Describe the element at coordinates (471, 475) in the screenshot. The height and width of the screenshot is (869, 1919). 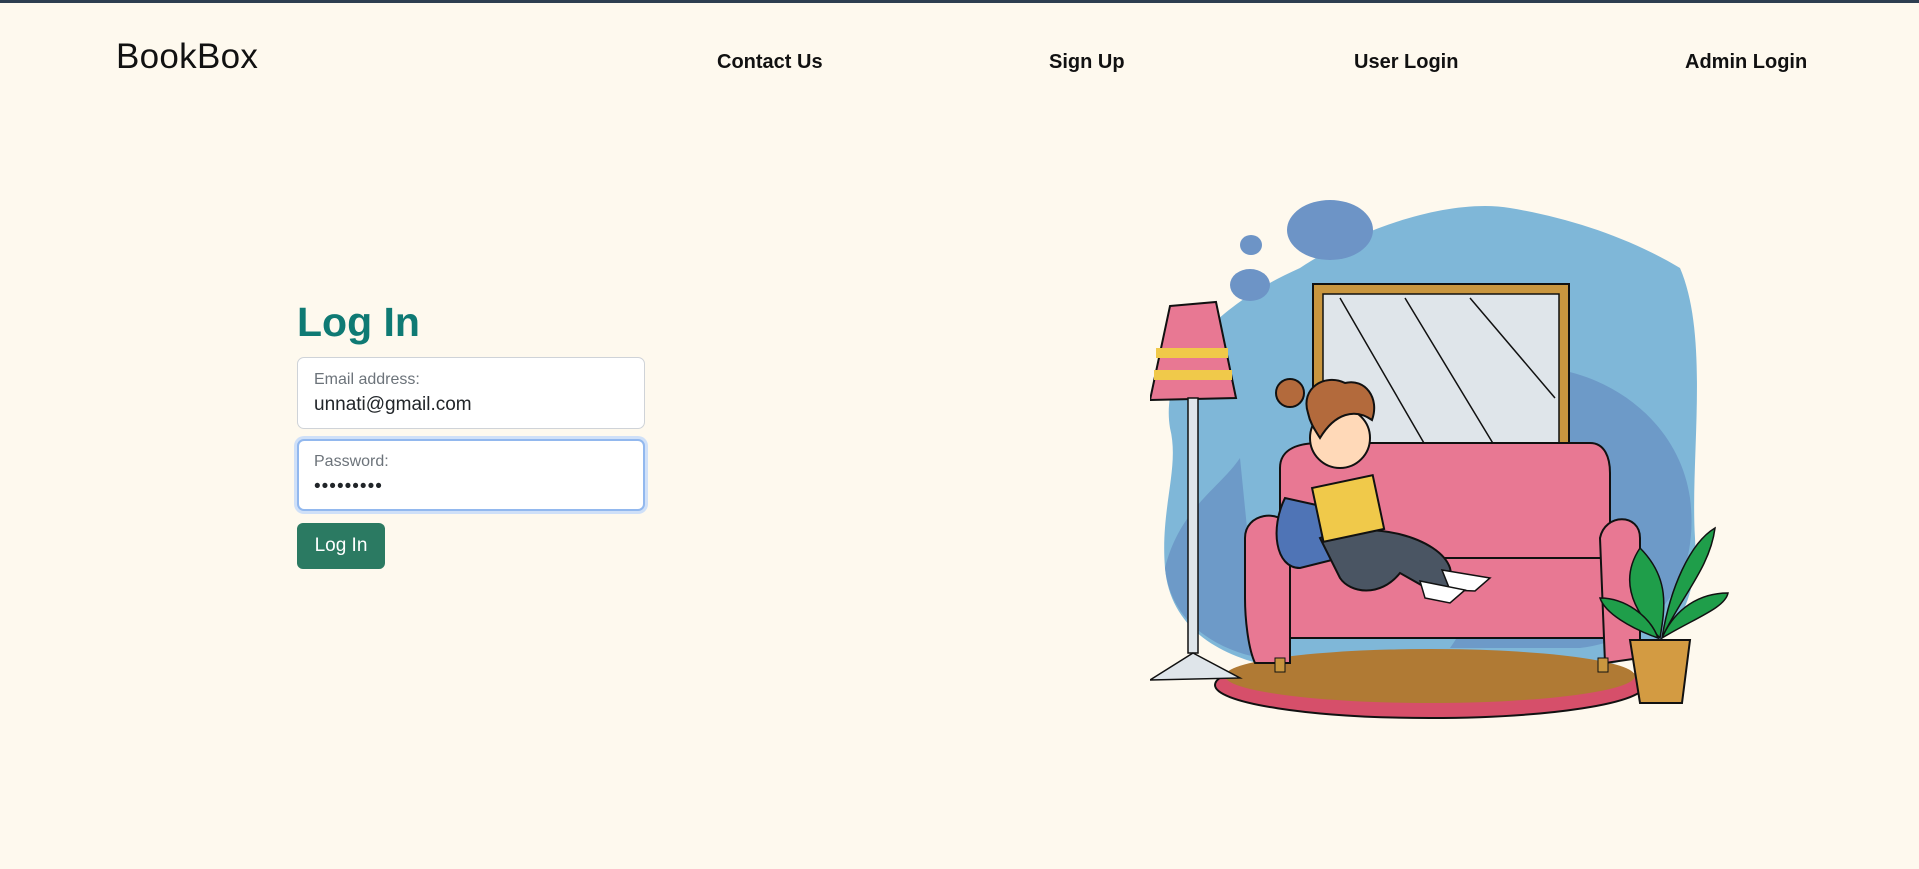
I see `password-field: Password:` at that location.